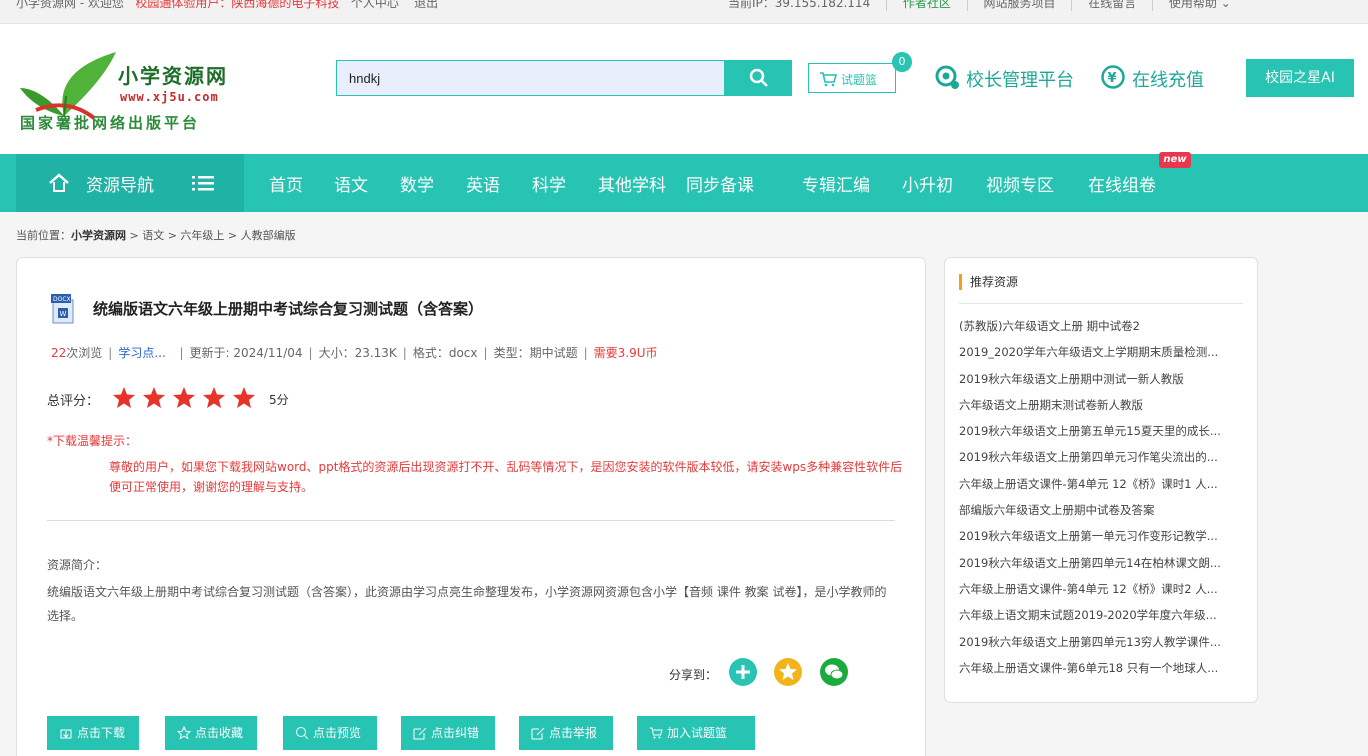 The image size is (1368, 756). Describe the element at coordinates (1104, 331) in the screenshot. I see `recommended-item: (苏教版)六年级语文上册 期中试卷2` at that location.